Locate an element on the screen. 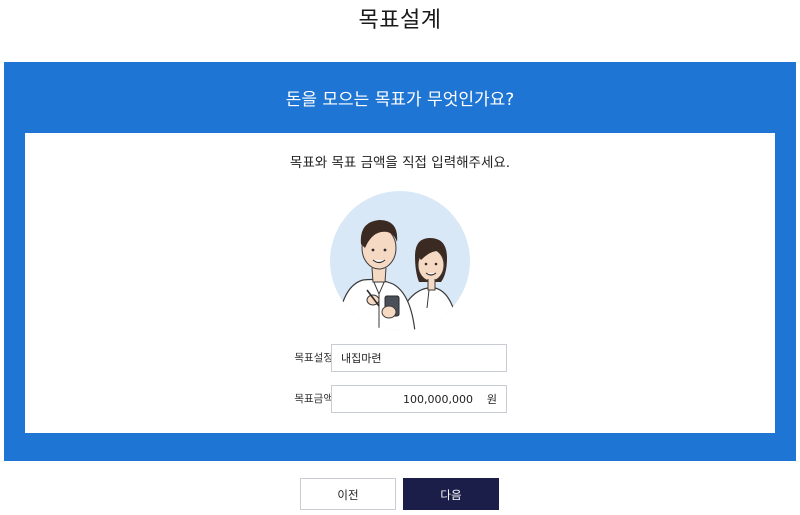 The image size is (800, 515). amount-input: 100,000,000 원 is located at coordinates (419, 399).